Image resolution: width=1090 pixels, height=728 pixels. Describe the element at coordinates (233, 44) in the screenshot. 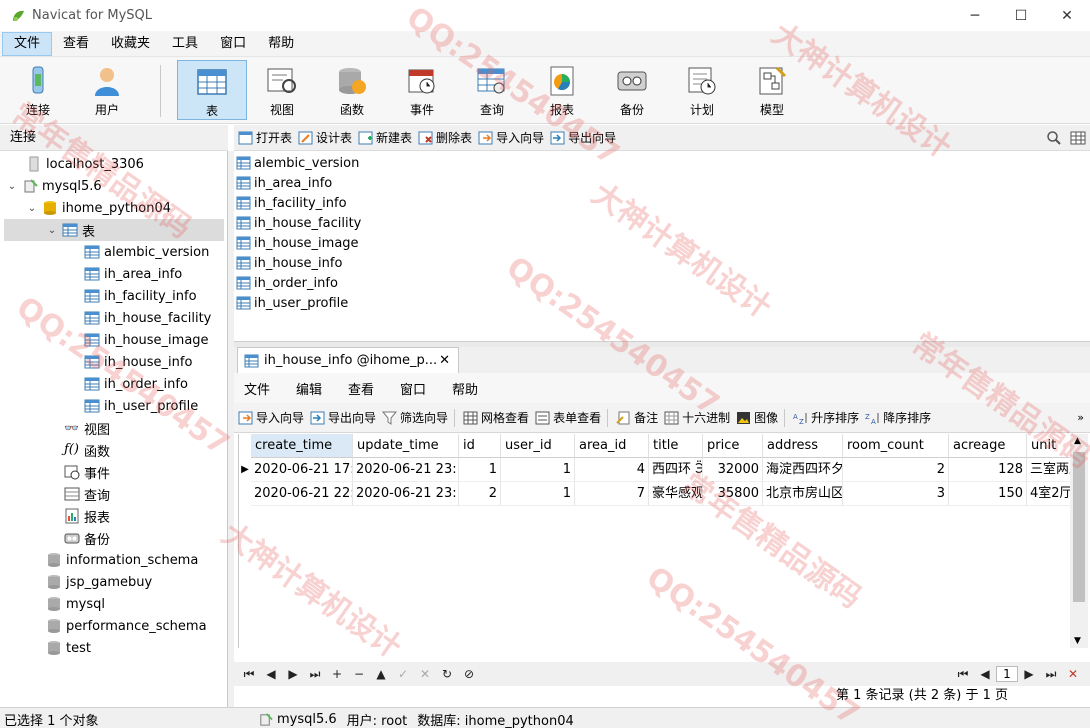

I see `menu-window: 窗口` at that location.